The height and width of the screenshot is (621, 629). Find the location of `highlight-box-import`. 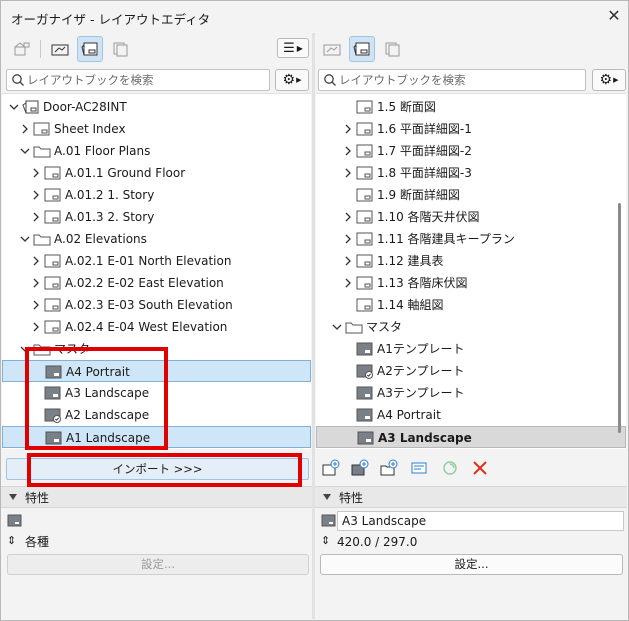

highlight-box-import is located at coordinates (164, 470).